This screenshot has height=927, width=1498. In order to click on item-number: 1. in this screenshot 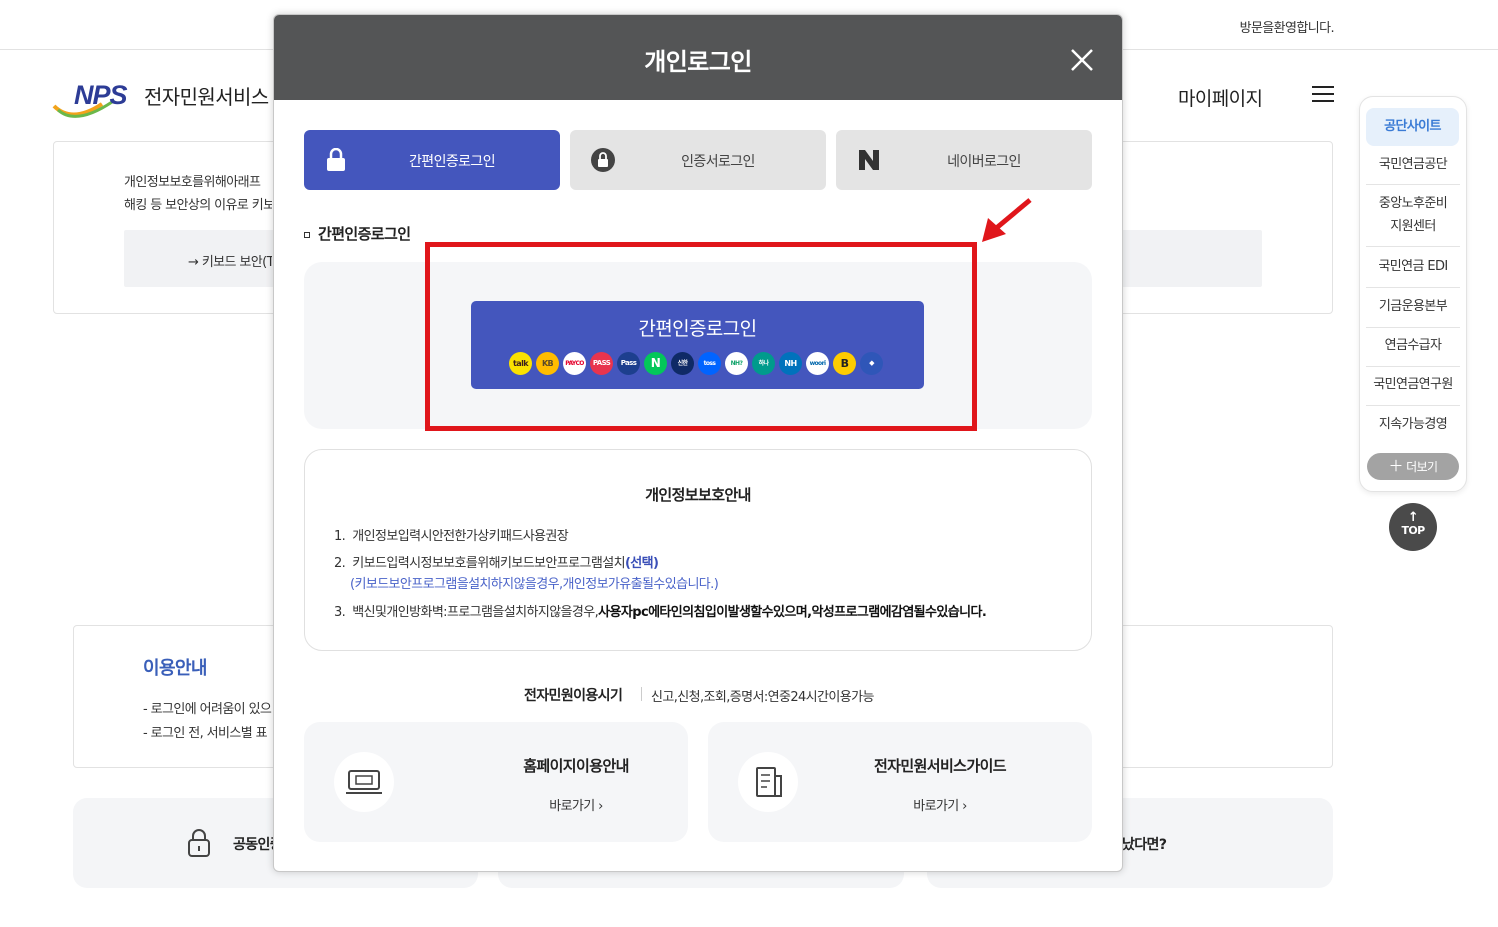, I will do `click(340, 536)`.